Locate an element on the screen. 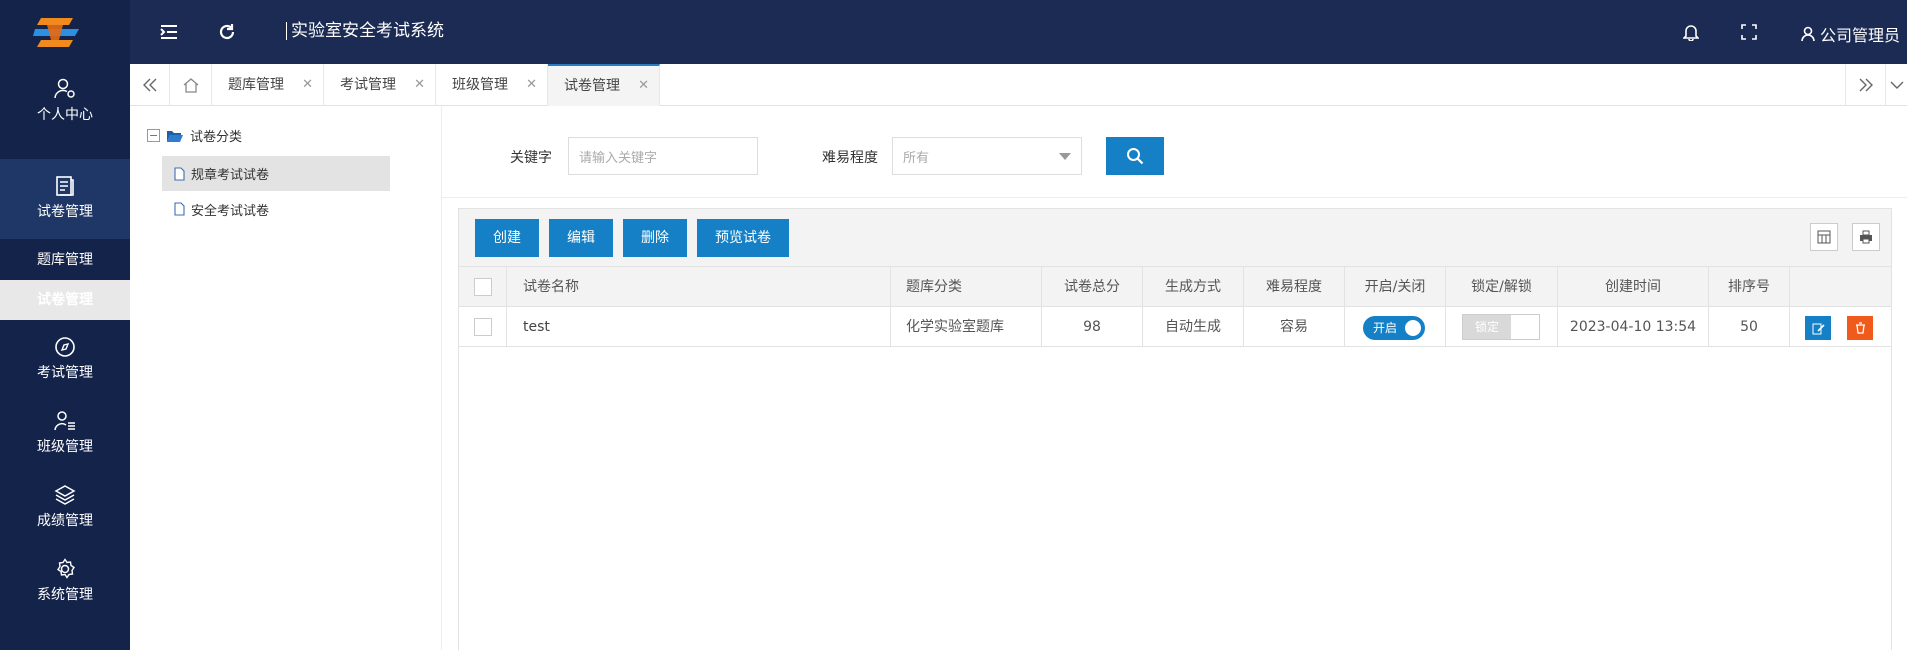 The width and height of the screenshot is (1907, 650). select-all-checkbox is located at coordinates (483, 287).